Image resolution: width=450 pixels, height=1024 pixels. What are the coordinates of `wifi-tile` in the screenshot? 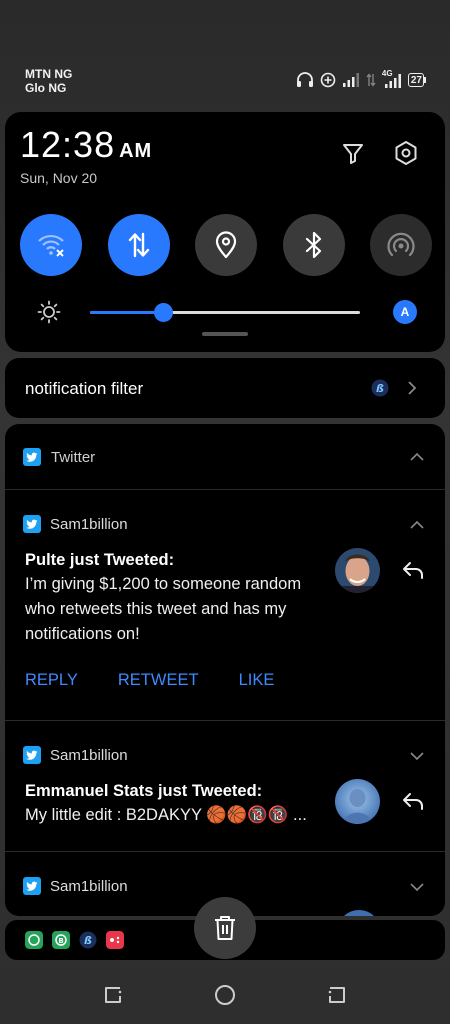 It's located at (51, 245).